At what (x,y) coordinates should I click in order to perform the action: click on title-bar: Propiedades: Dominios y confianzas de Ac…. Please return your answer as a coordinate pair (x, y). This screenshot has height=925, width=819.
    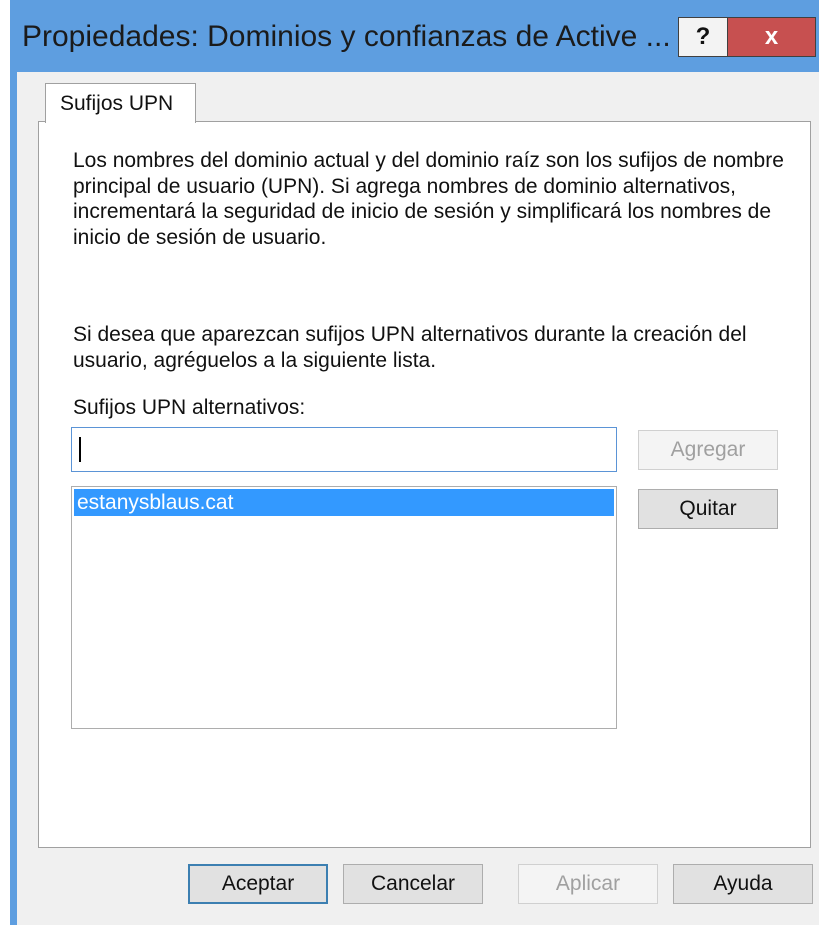
    Looking at the image, I should click on (414, 40).